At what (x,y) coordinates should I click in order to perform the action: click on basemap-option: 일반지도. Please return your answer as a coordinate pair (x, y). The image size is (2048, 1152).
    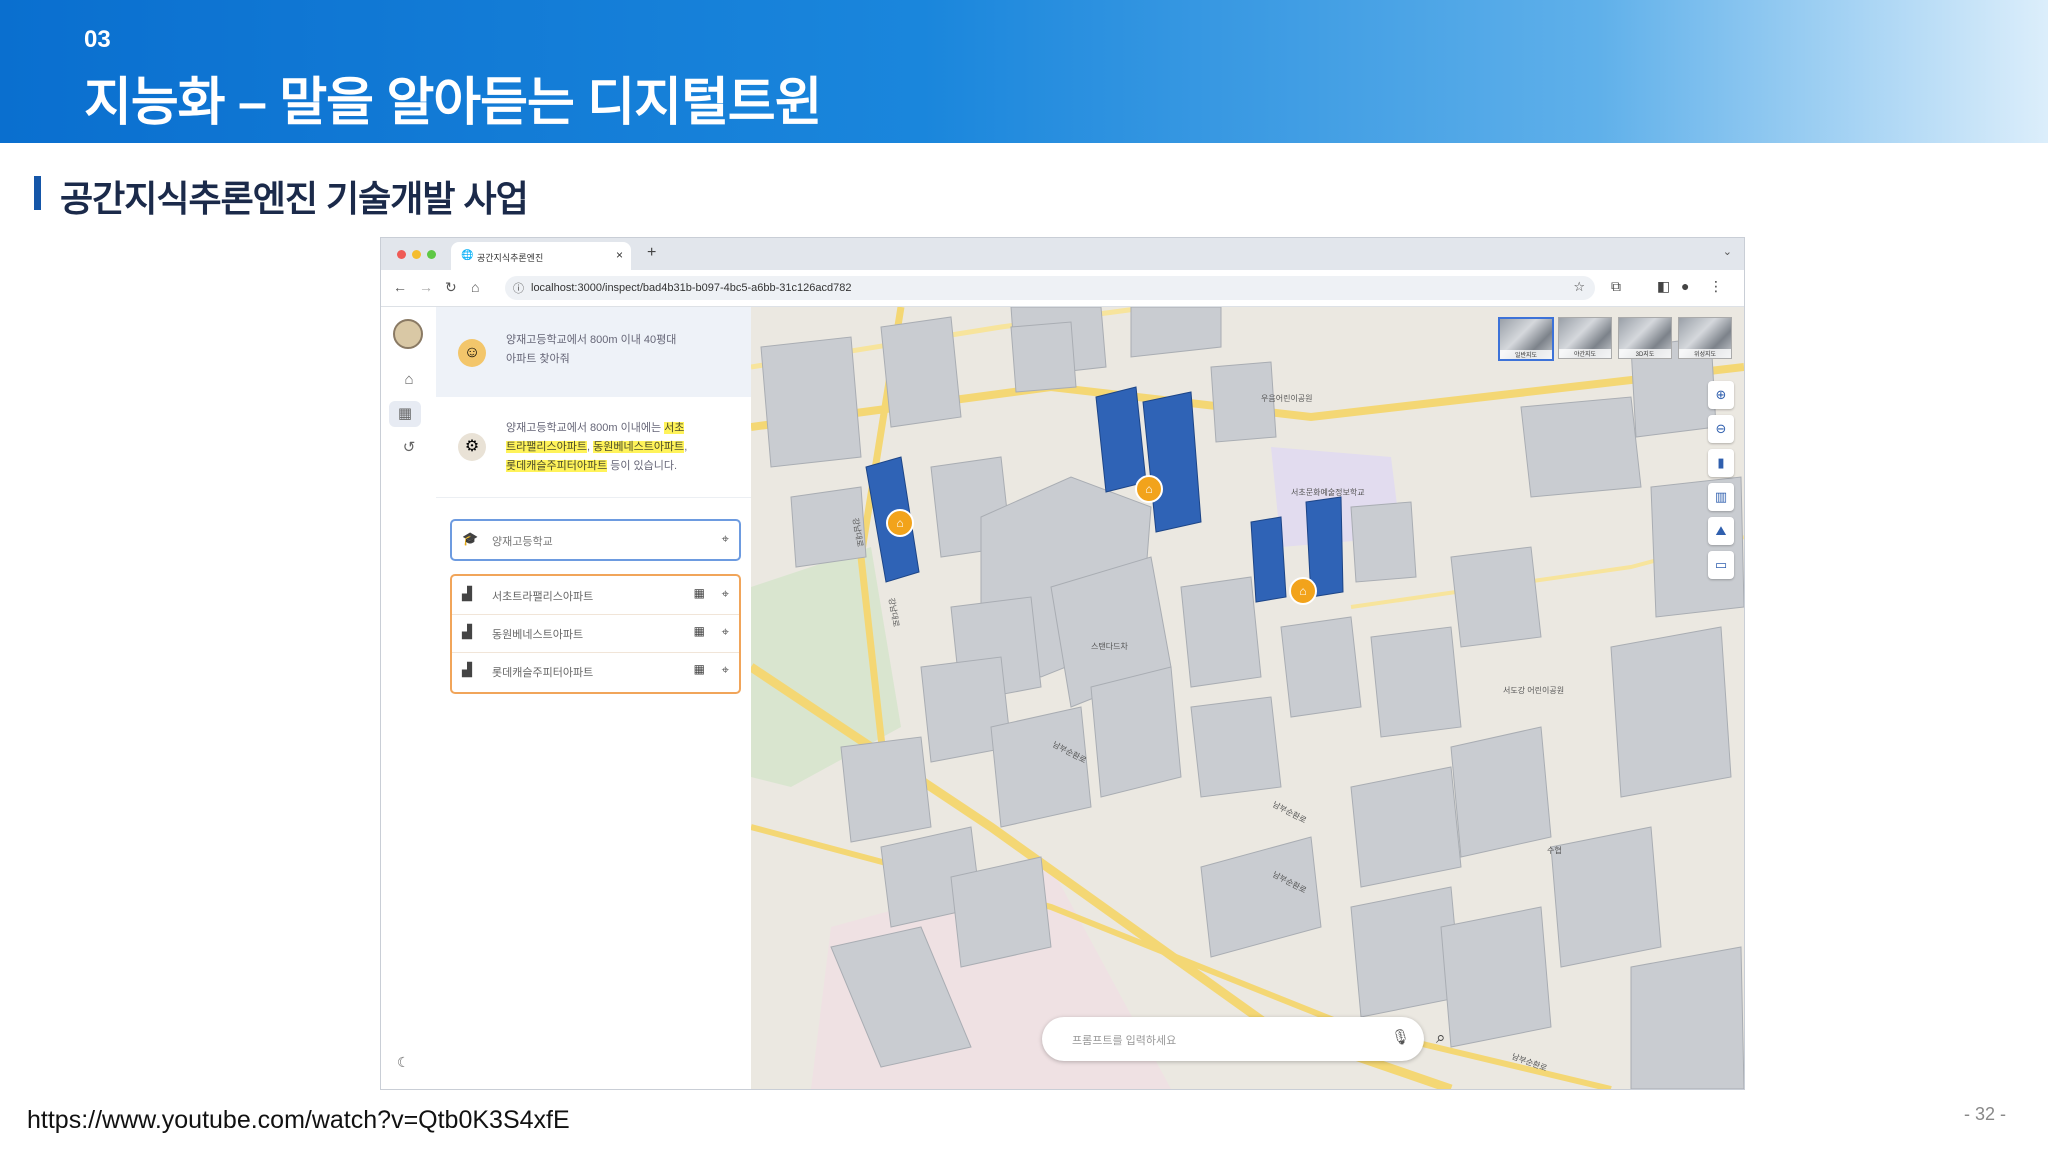
    Looking at the image, I should click on (1526, 339).